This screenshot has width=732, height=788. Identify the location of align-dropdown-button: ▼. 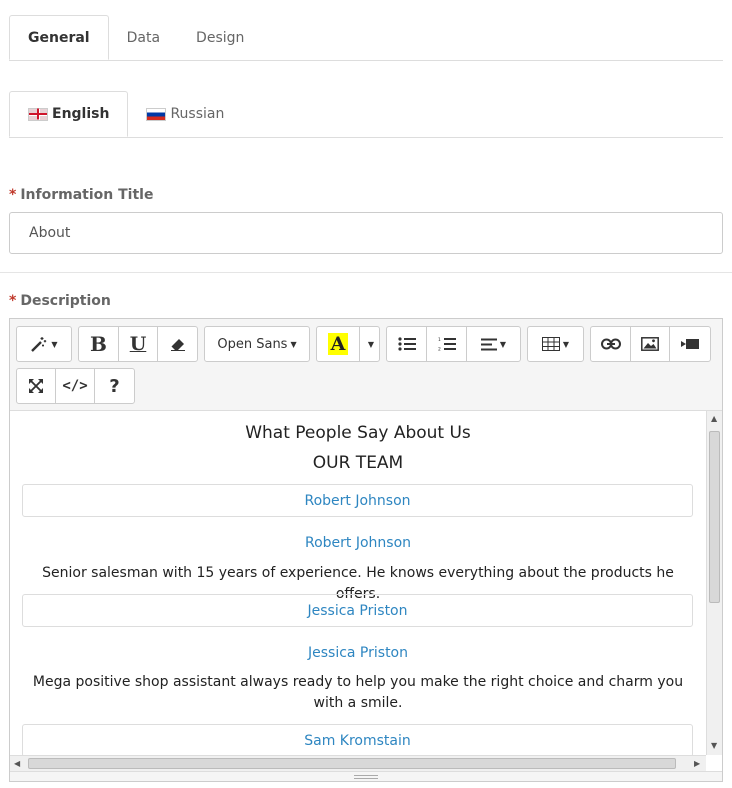
(493, 344).